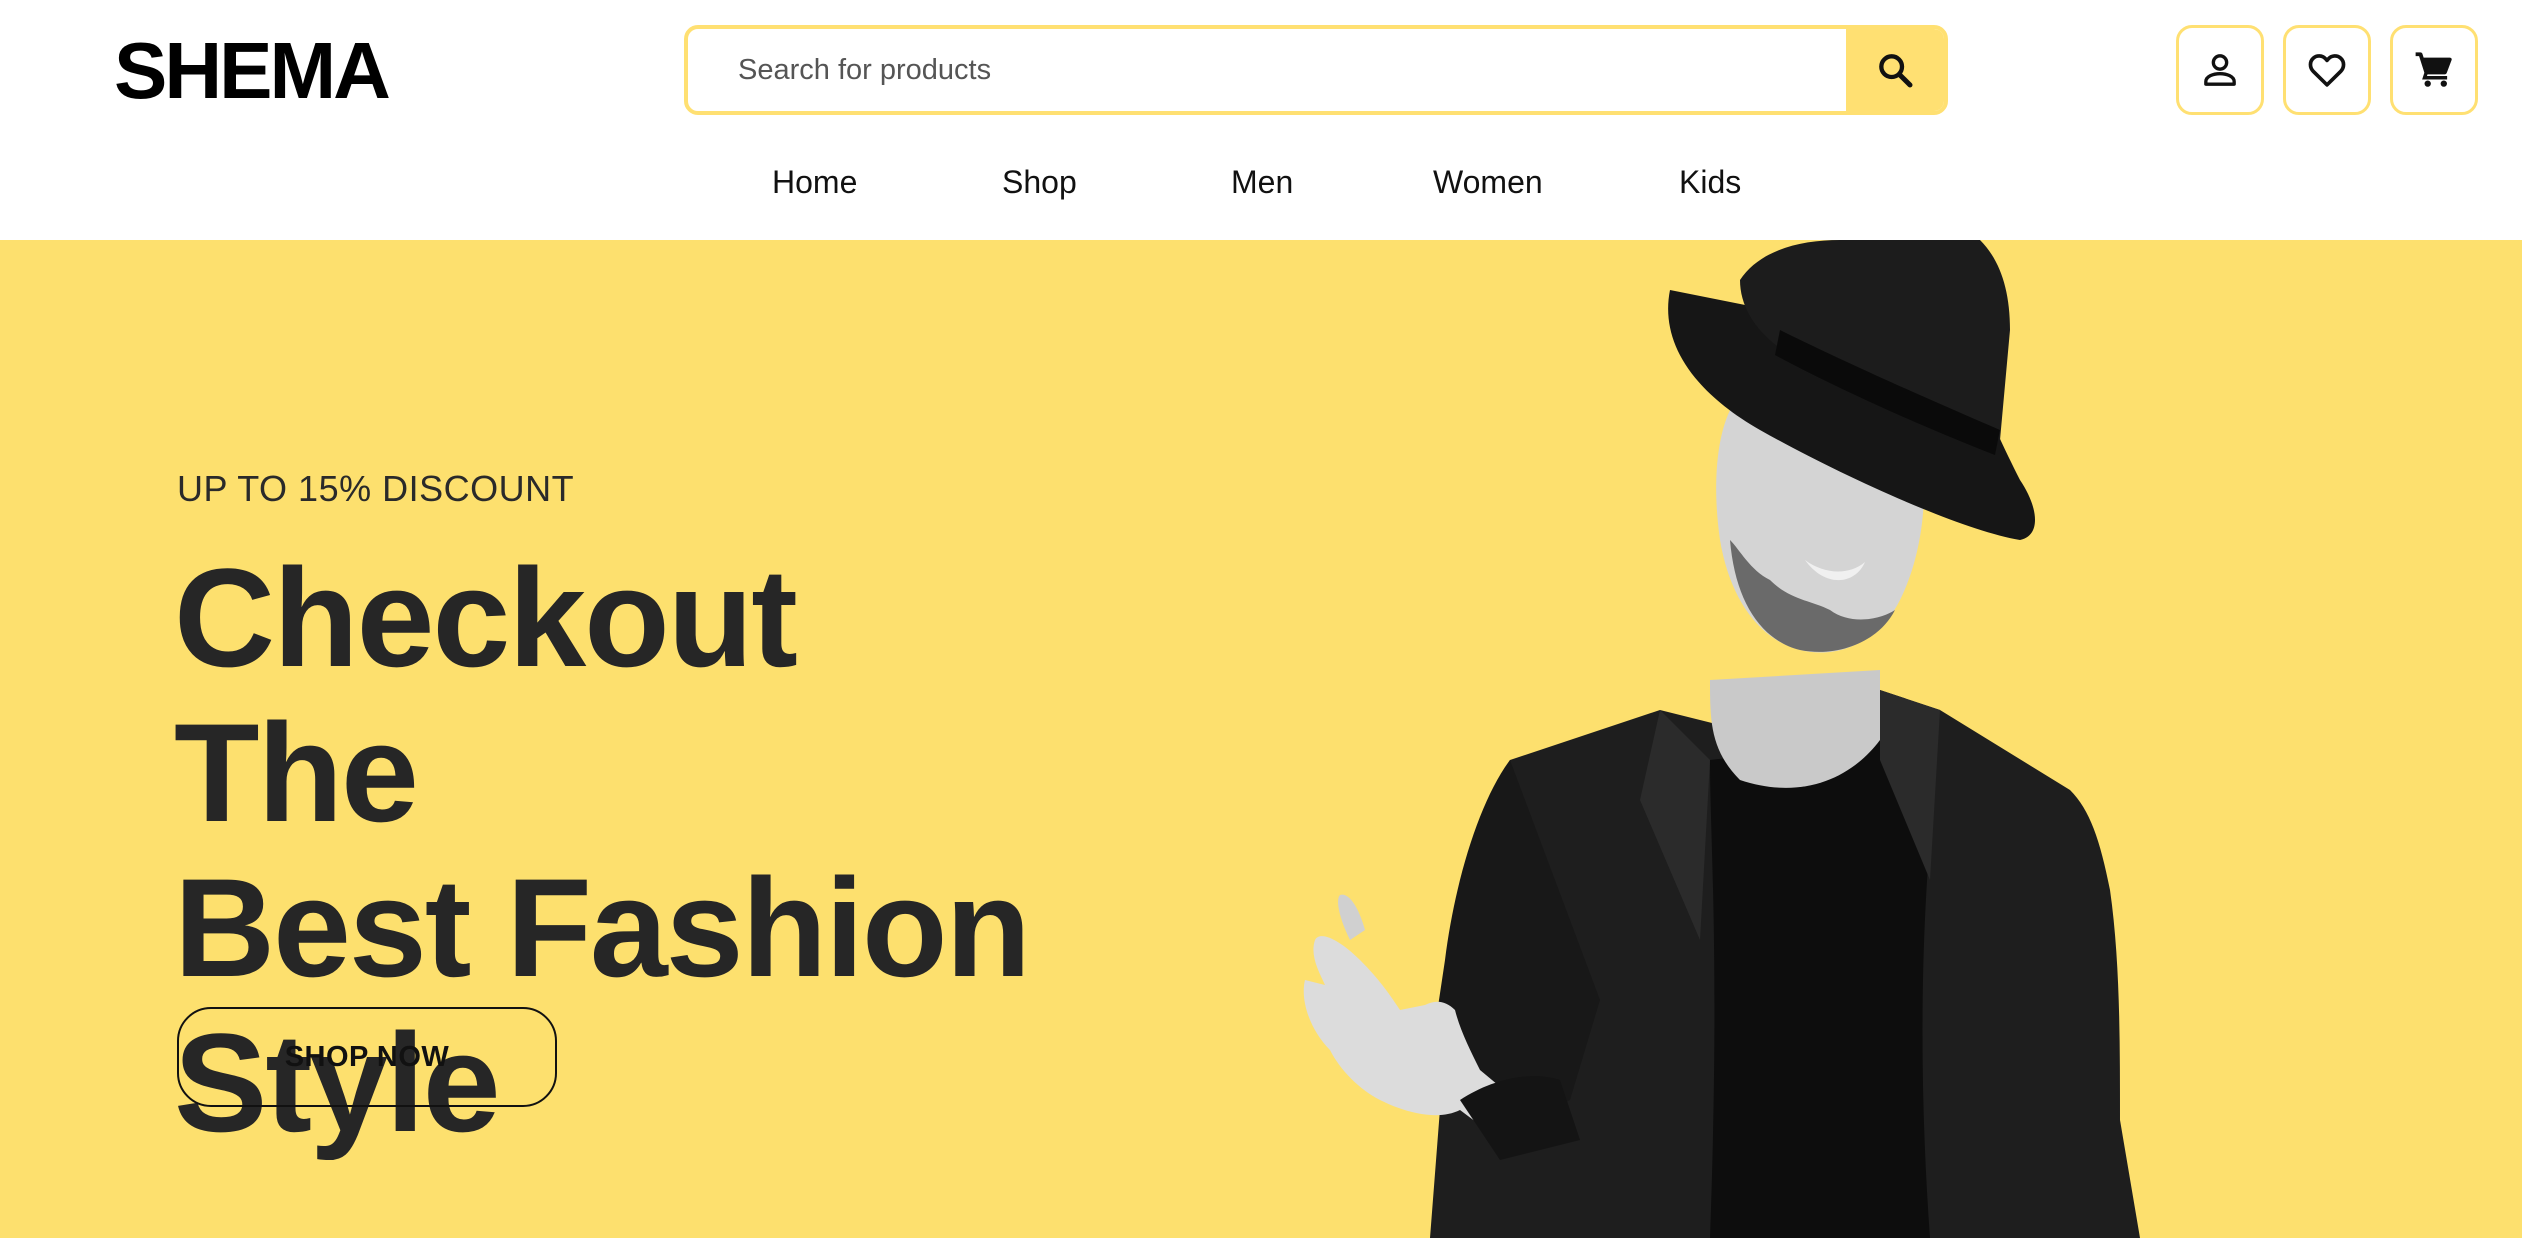  Describe the element at coordinates (1710, 182) in the screenshot. I see `nav-item-kids: Kids` at that location.